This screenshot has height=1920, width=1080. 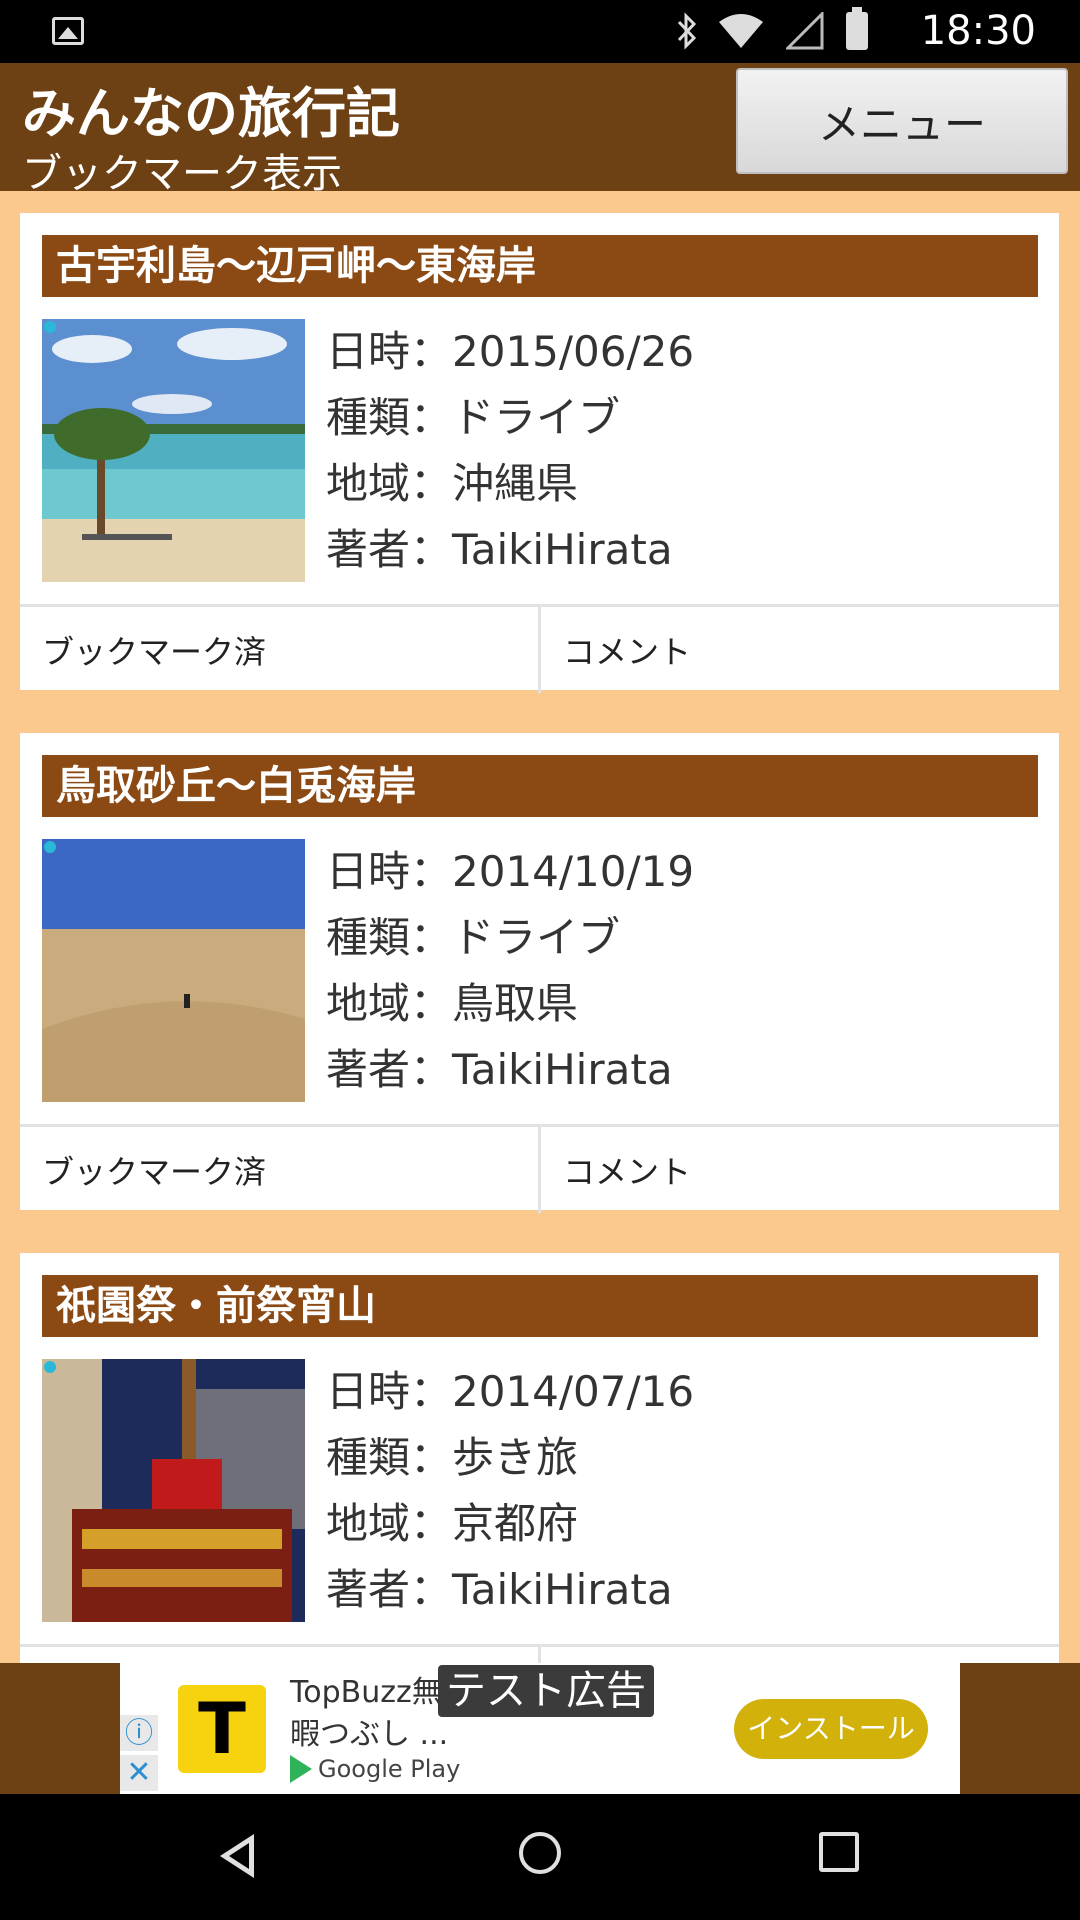 What do you see at coordinates (540, 31) in the screenshot?
I see `status-bar: 18:30` at bounding box center [540, 31].